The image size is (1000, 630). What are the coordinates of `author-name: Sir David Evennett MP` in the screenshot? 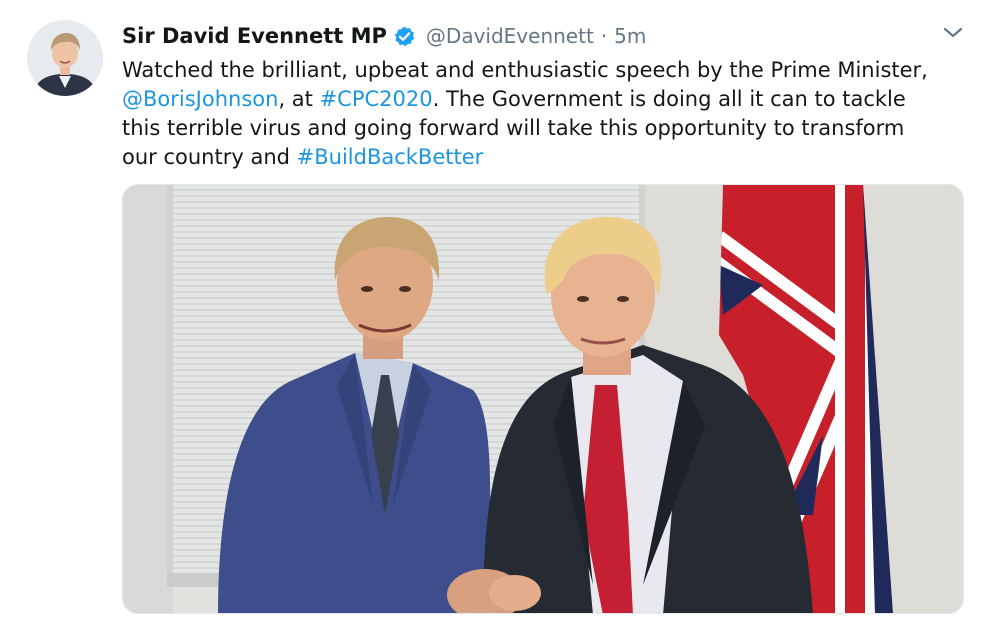 It's located at (254, 36).